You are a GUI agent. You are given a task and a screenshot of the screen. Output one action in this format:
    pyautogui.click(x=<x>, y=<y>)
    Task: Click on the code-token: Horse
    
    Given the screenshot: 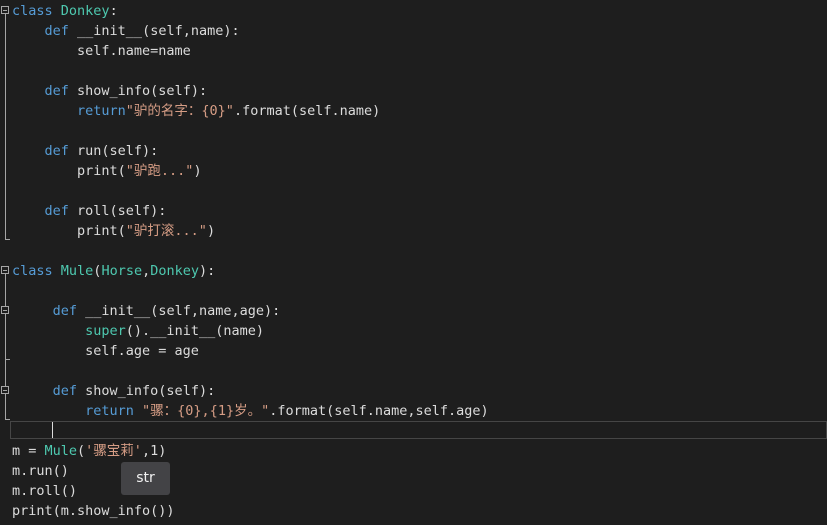 What is the action you would take?
    pyautogui.click(x=122, y=271)
    